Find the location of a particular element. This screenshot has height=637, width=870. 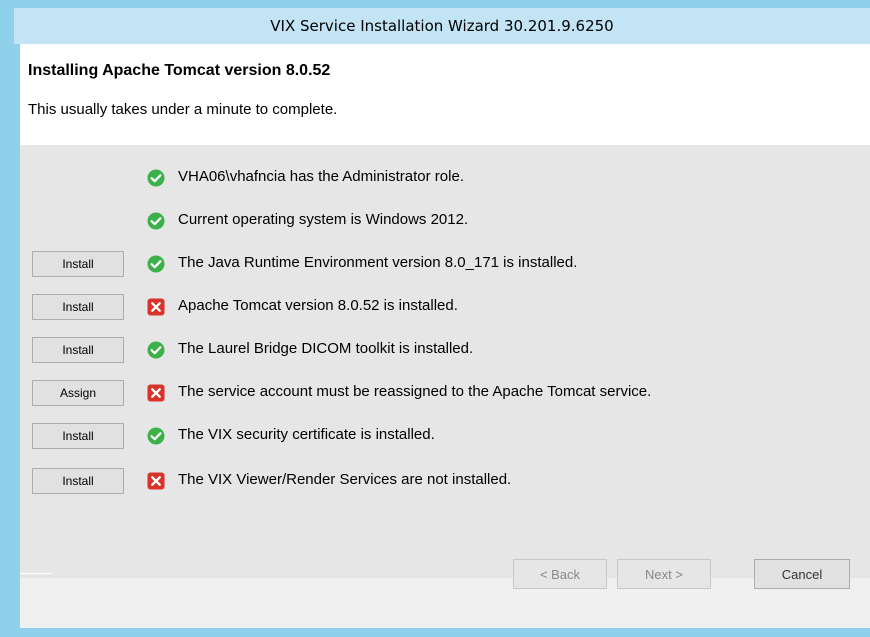

wizard-footer is located at coordinates (445, 603).